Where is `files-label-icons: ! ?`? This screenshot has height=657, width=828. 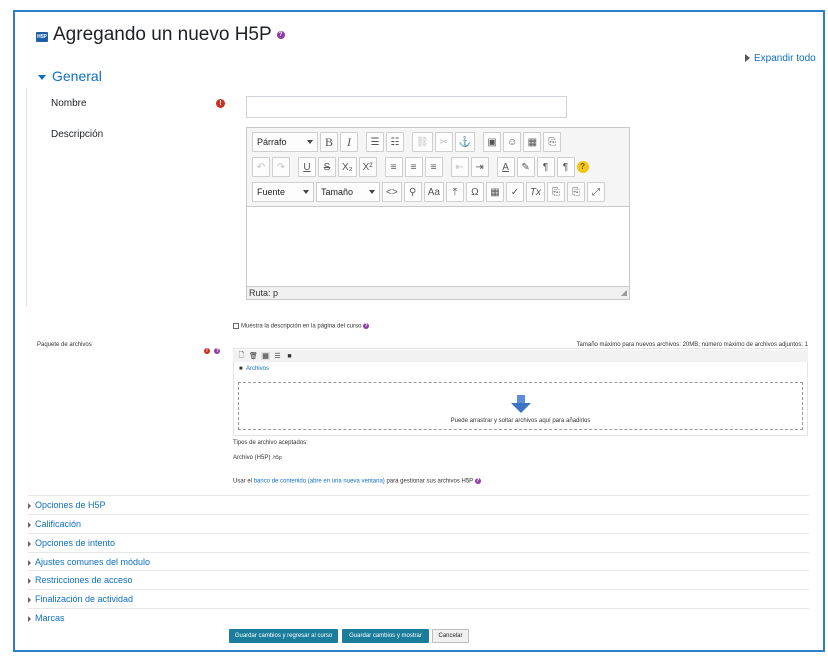 files-label-icons: ! ? is located at coordinates (212, 351).